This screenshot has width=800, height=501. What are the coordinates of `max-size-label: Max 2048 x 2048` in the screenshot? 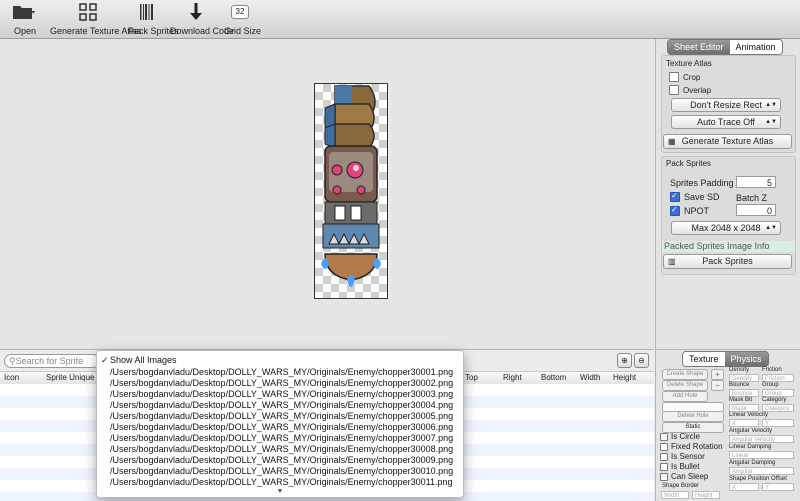 It's located at (726, 228).